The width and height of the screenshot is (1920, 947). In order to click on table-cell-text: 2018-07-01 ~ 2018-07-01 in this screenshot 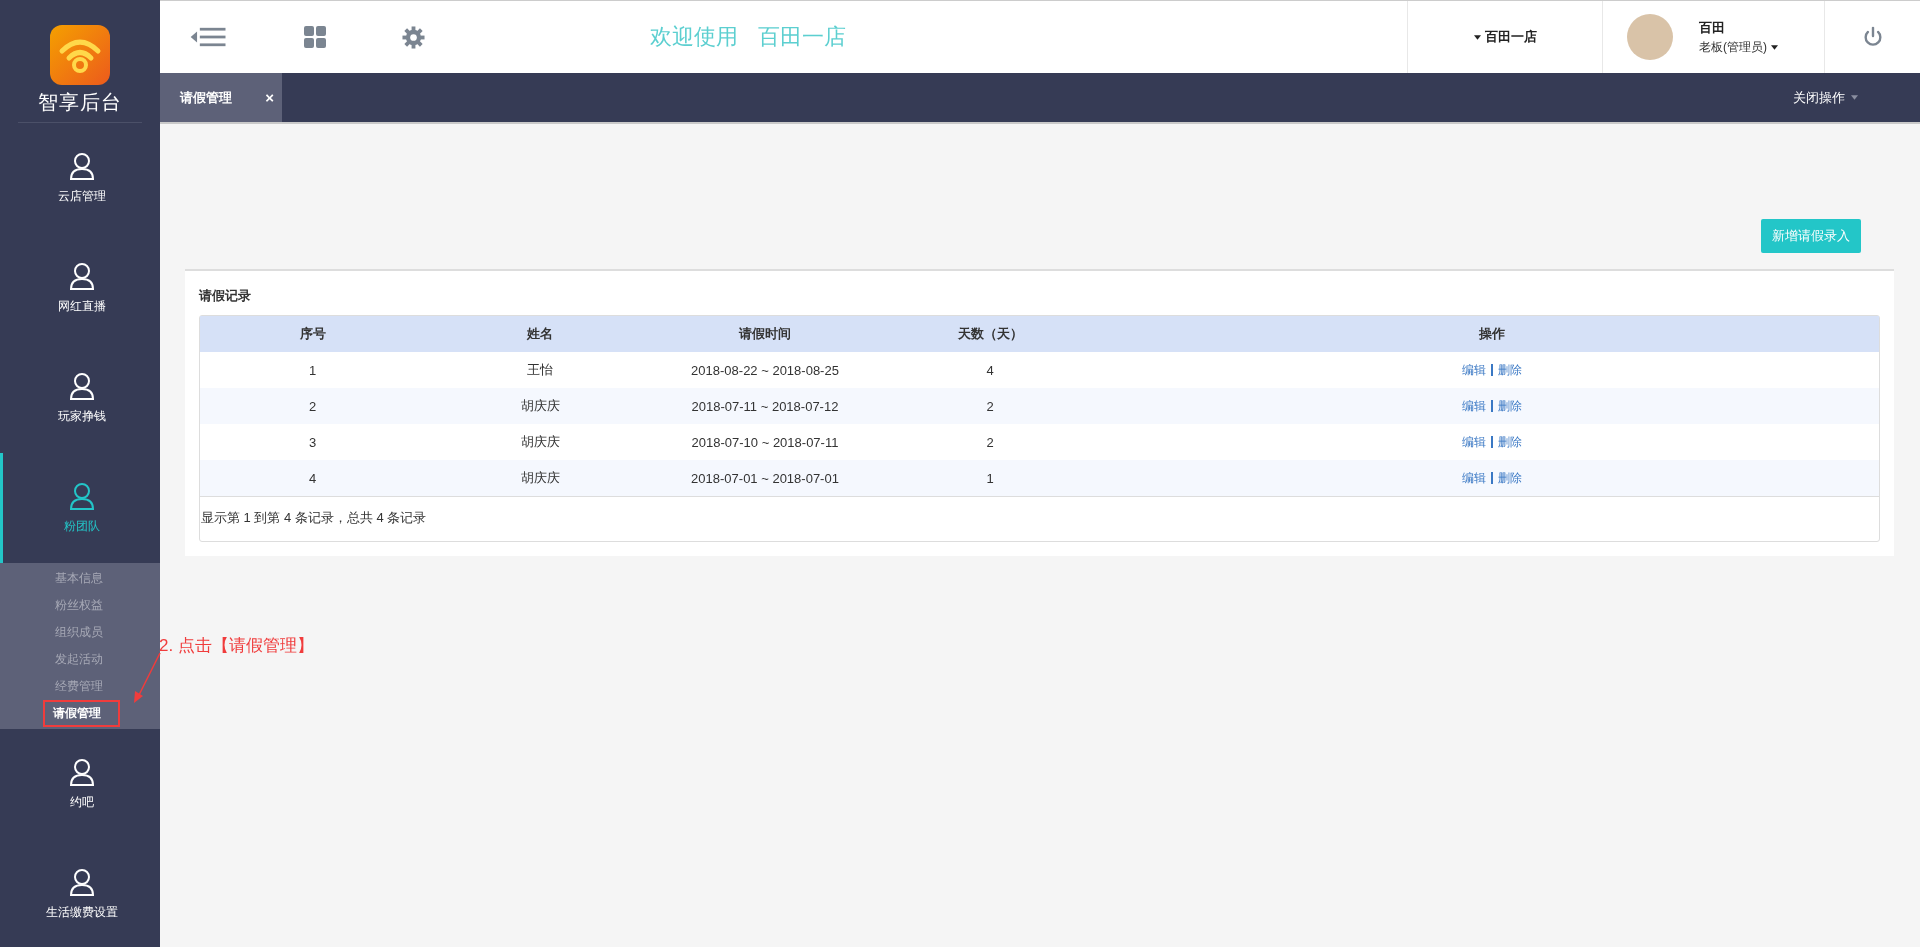, I will do `click(765, 478)`.